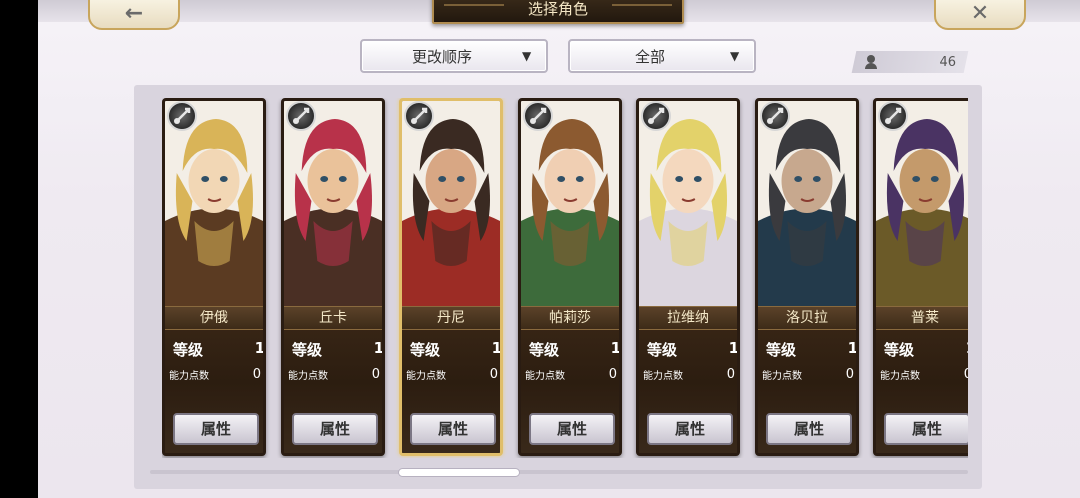 This screenshot has height=498, width=1080. Describe the element at coordinates (558, 12) in the screenshot. I see `page-title: 选择角色` at that location.